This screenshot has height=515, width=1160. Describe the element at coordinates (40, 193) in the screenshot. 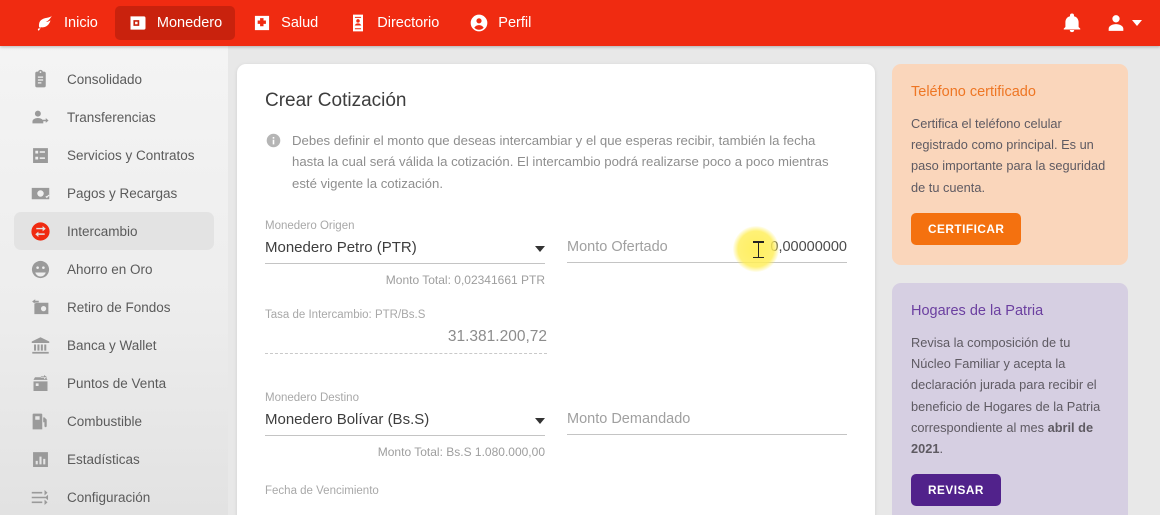

I see `banknote-check-icon` at that location.